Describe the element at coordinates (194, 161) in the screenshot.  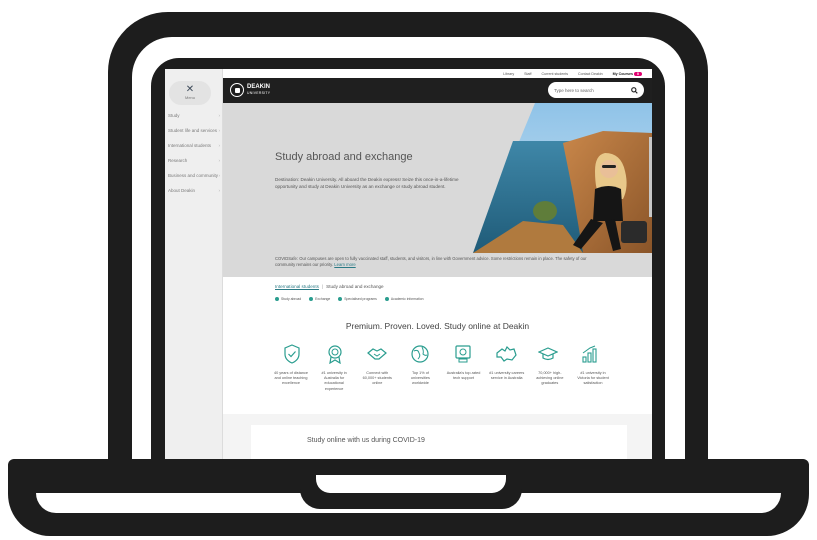
I see `sidebar-item-research: Research ›` at that location.